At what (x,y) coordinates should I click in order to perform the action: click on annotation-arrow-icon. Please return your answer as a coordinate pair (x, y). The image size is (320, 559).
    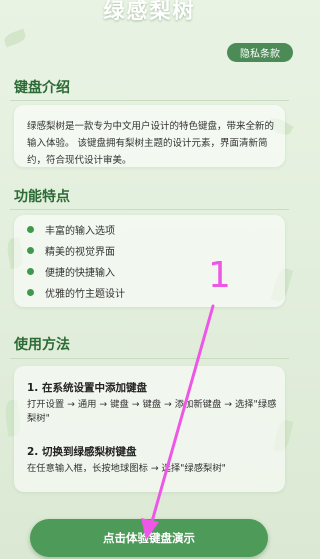
    Looking at the image, I should click on (178, 422).